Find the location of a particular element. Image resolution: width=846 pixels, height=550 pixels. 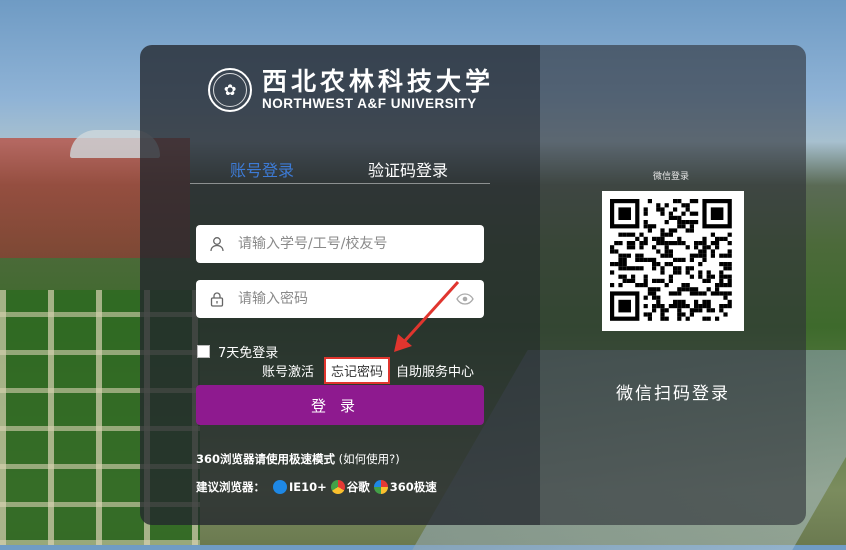

university-name-cn: 西北农林科技大学 is located at coordinates (378, 81).